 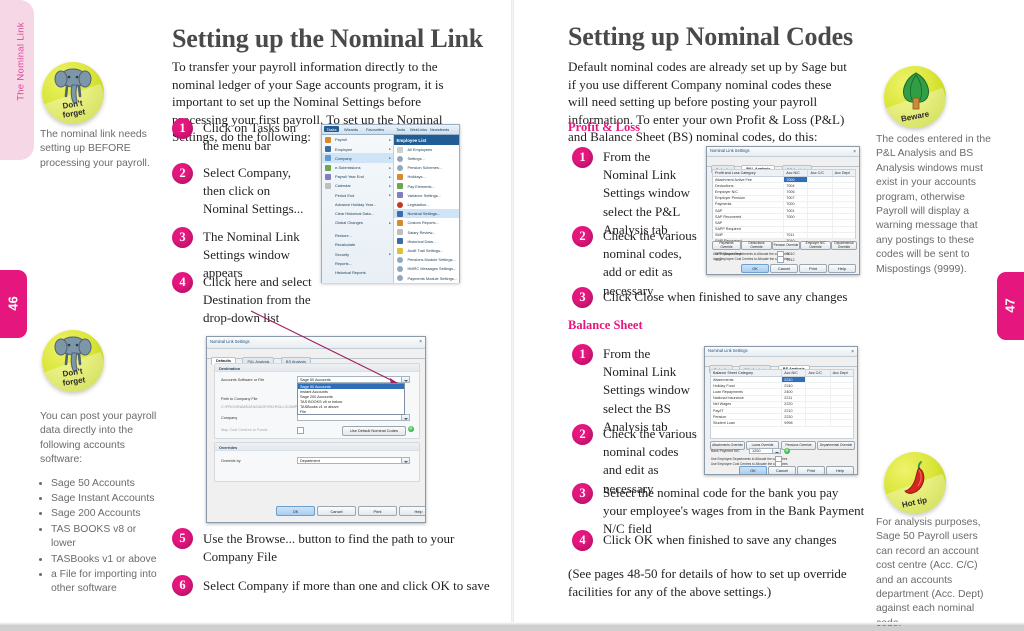 I want to click on dropdown-option: File, so click(x=351, y=411).